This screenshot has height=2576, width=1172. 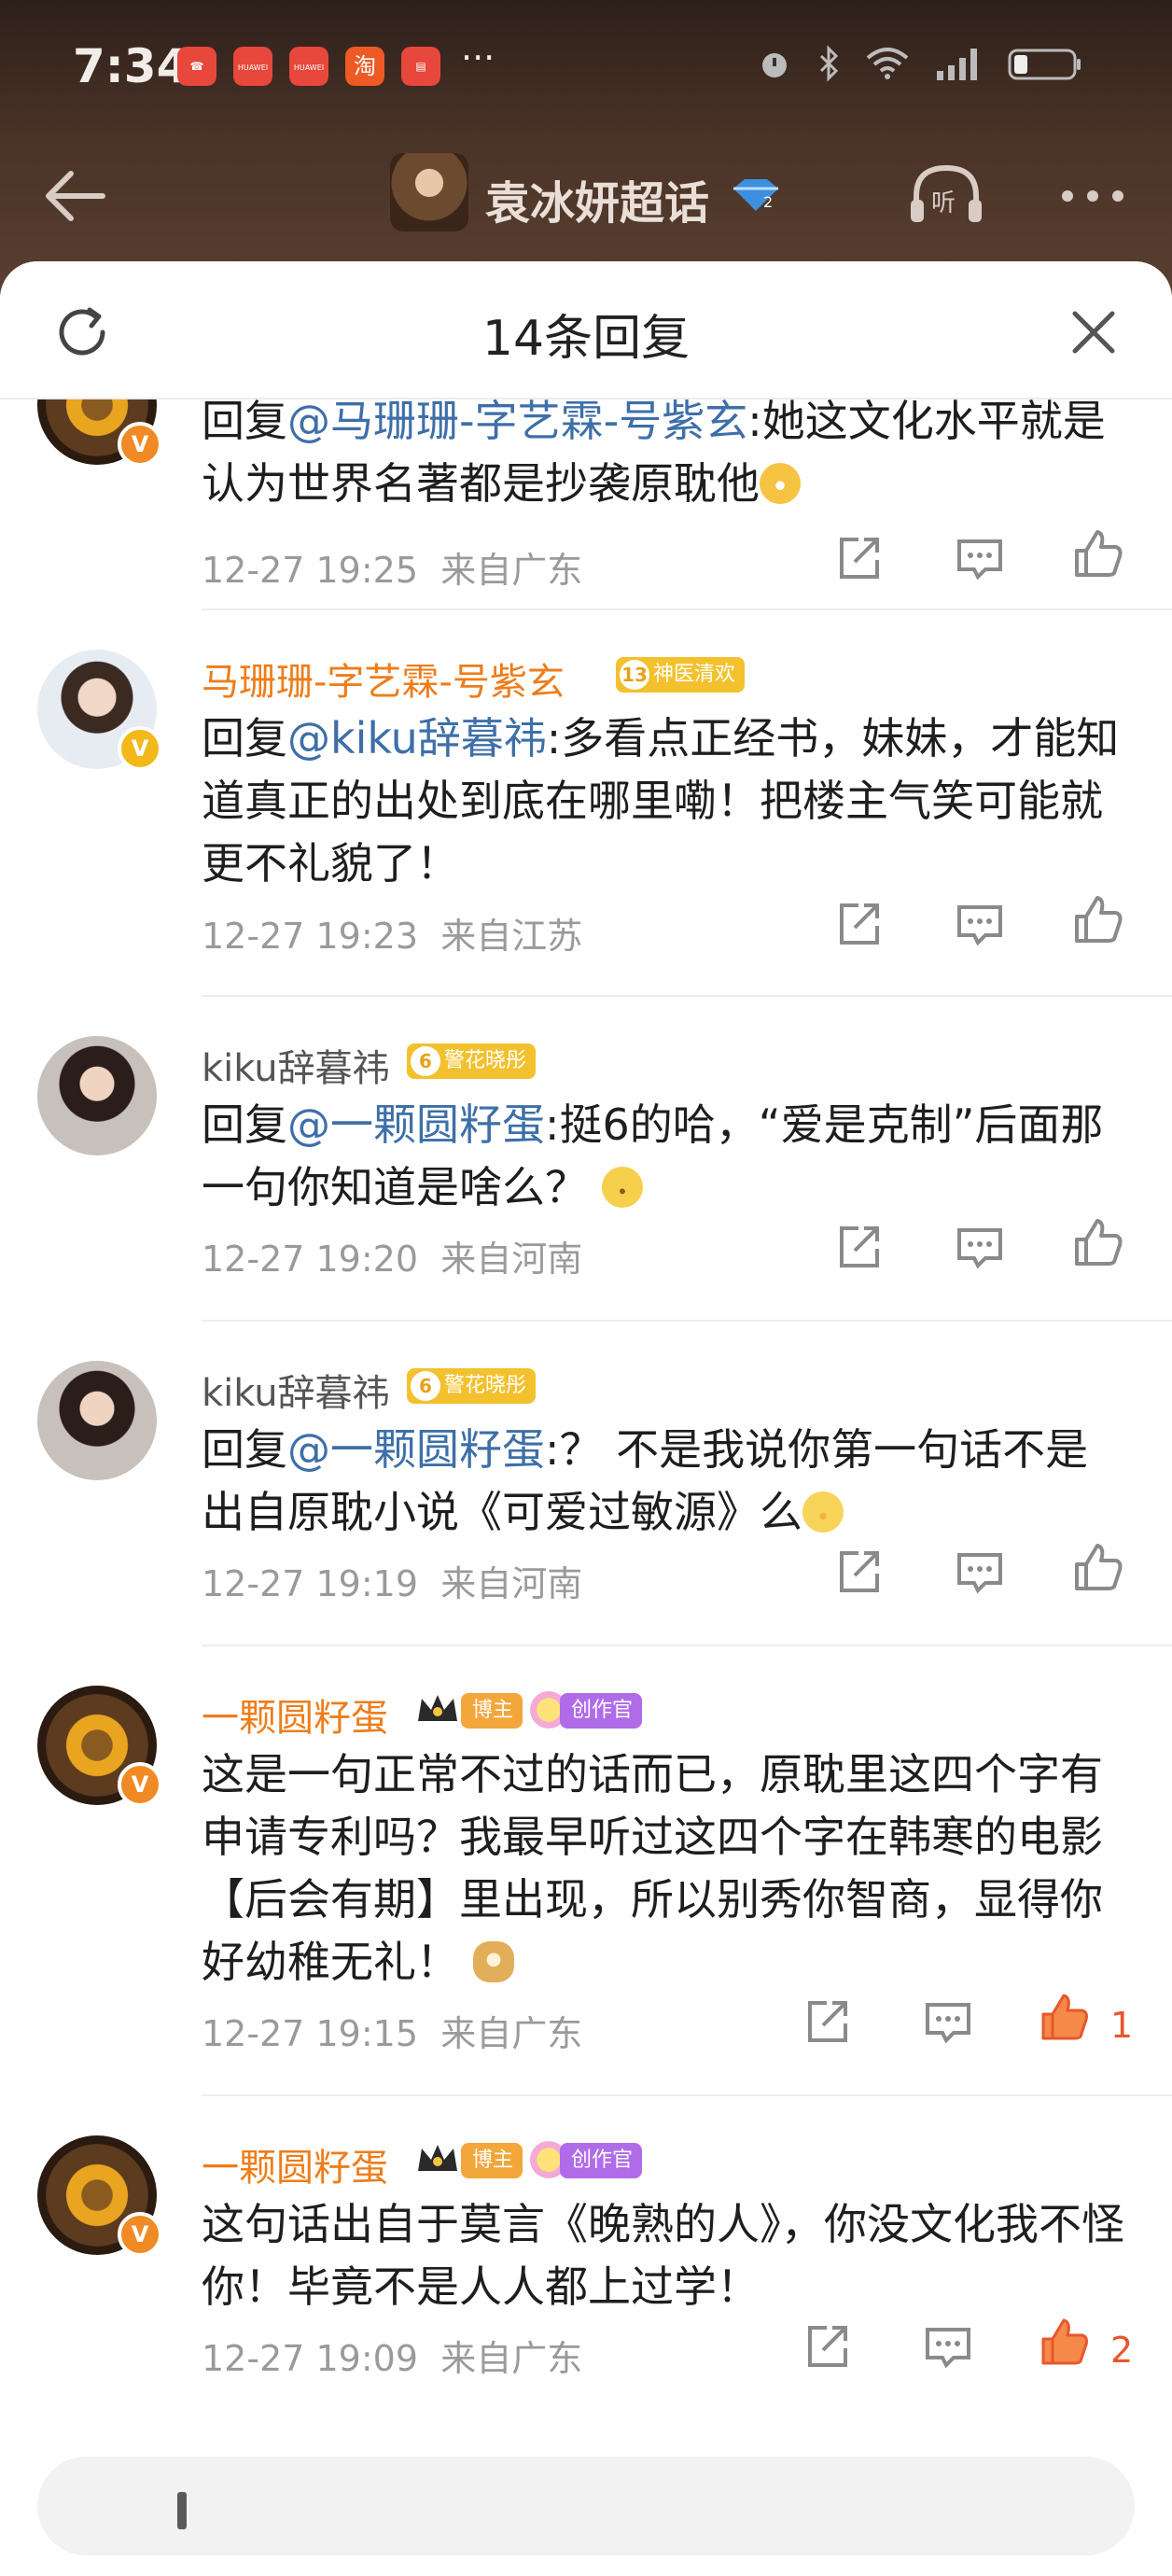 I want to click on text-cursor, so click(x=182, y=2510).